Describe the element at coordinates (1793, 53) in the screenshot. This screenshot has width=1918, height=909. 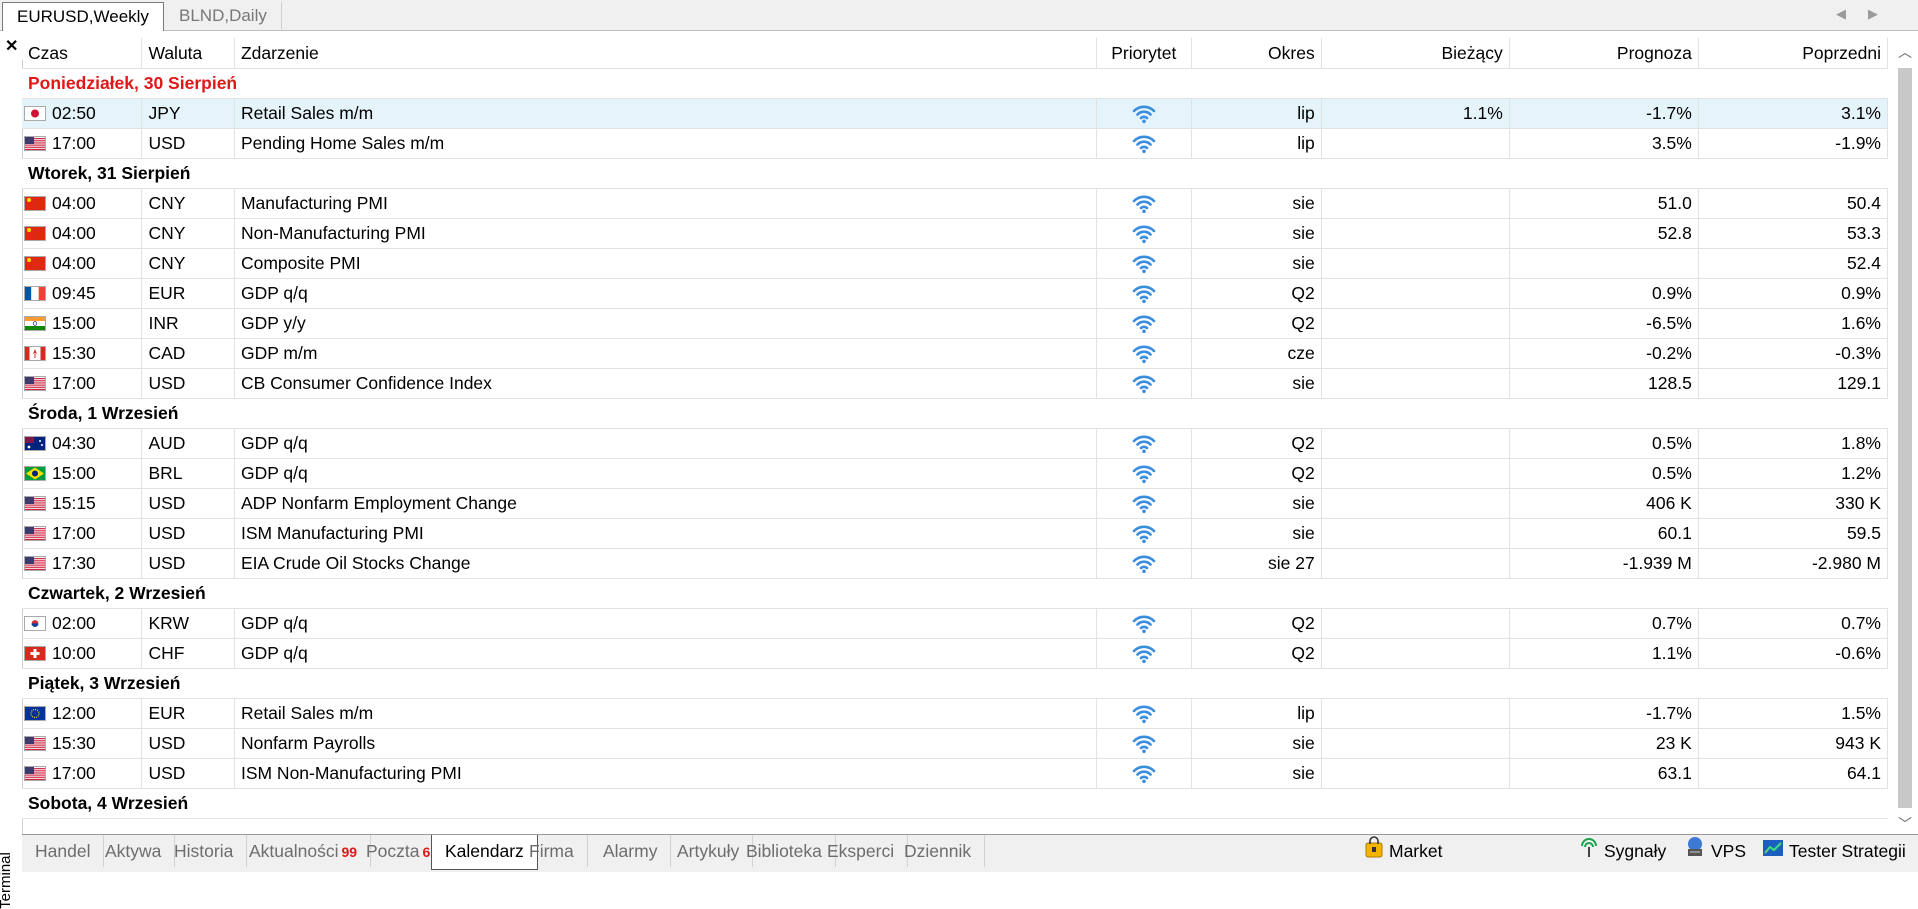
I see `col-header-previous: Poprzedni` at that location.